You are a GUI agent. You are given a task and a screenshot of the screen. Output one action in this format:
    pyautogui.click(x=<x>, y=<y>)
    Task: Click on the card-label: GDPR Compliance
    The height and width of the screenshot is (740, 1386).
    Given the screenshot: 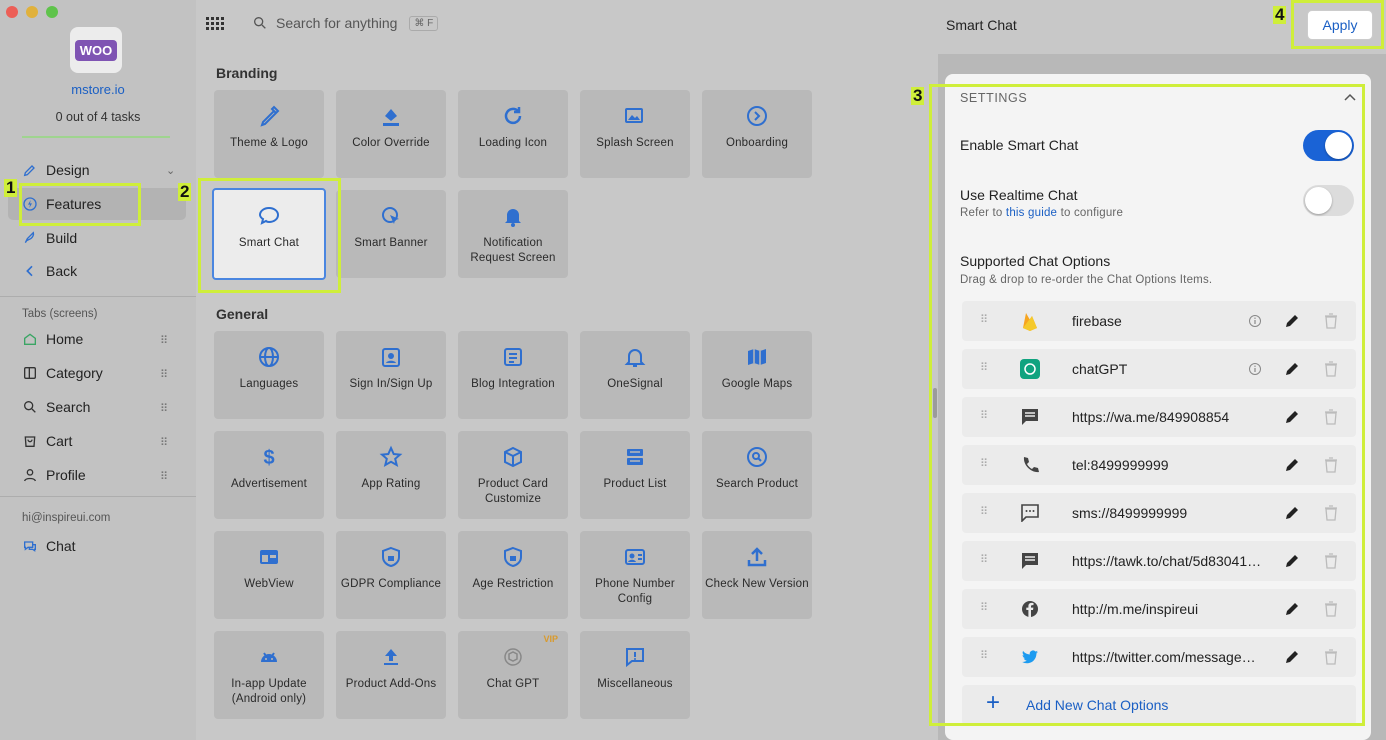 What is the action you would take?
    pyautogui.click(x=391, y=584)
    